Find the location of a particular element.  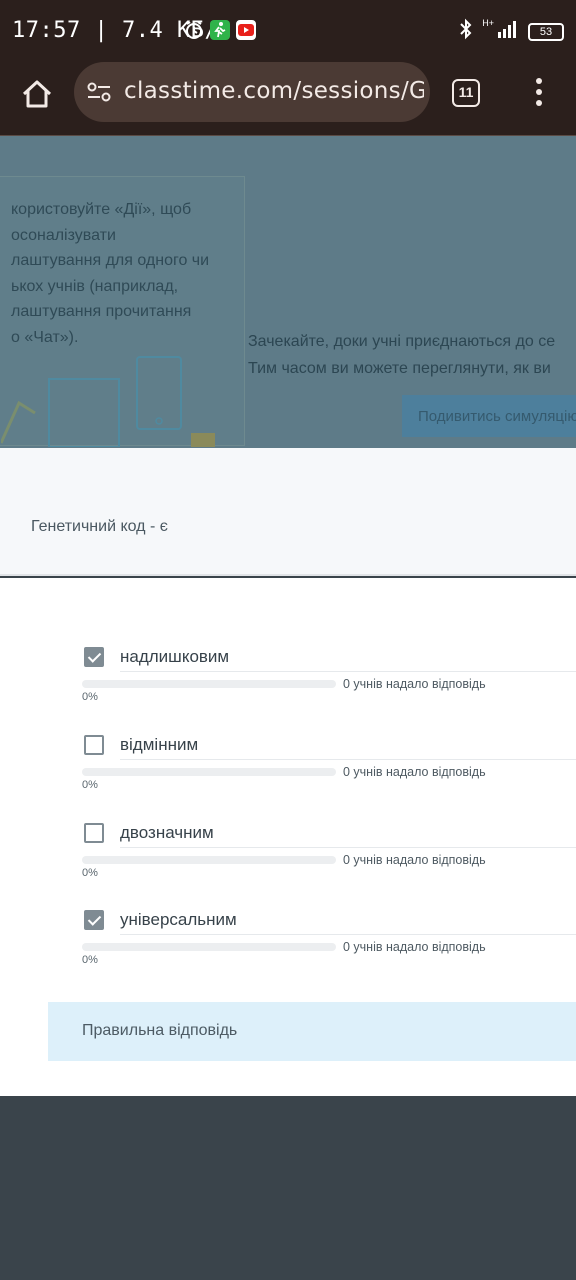

answer-label: двозначним is located at coordinates (167, 832).